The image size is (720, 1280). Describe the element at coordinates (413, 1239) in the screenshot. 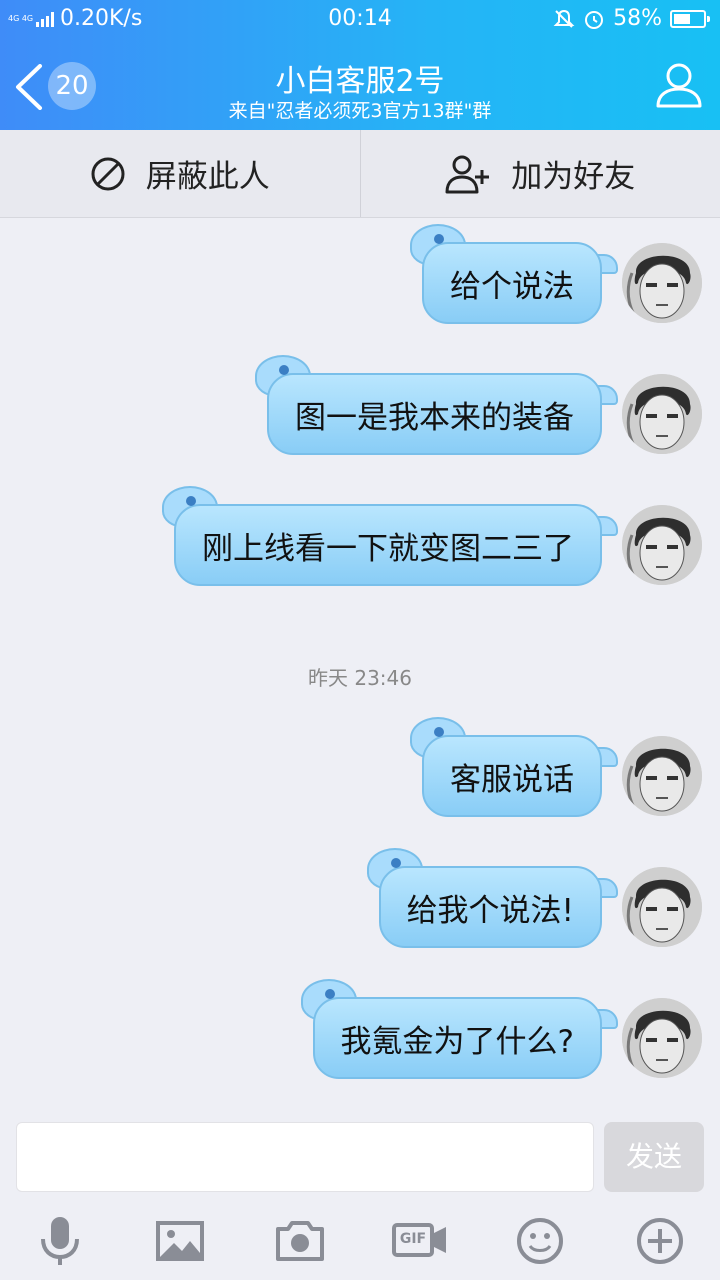

I see `gif-label: GIF` at that location.